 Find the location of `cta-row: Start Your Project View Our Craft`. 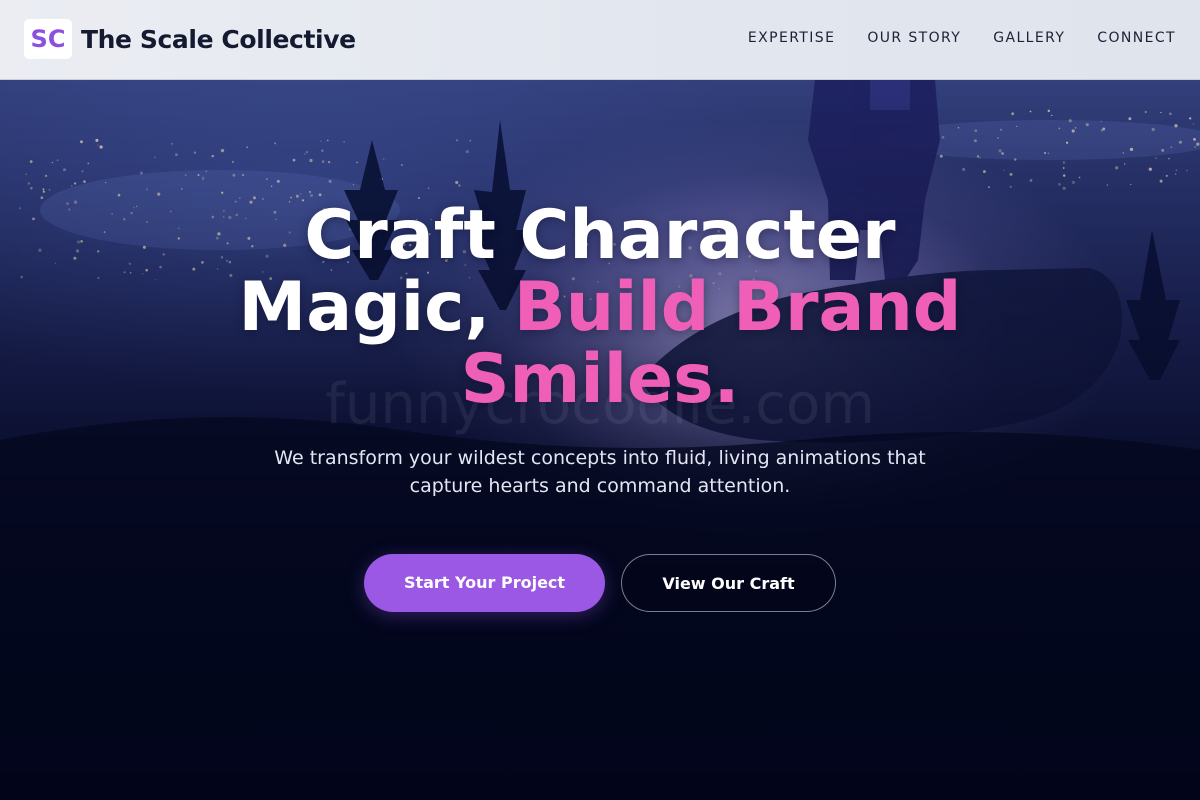

cta-row: Start Your Project View Our Craft is located at coordinates (600, 583).